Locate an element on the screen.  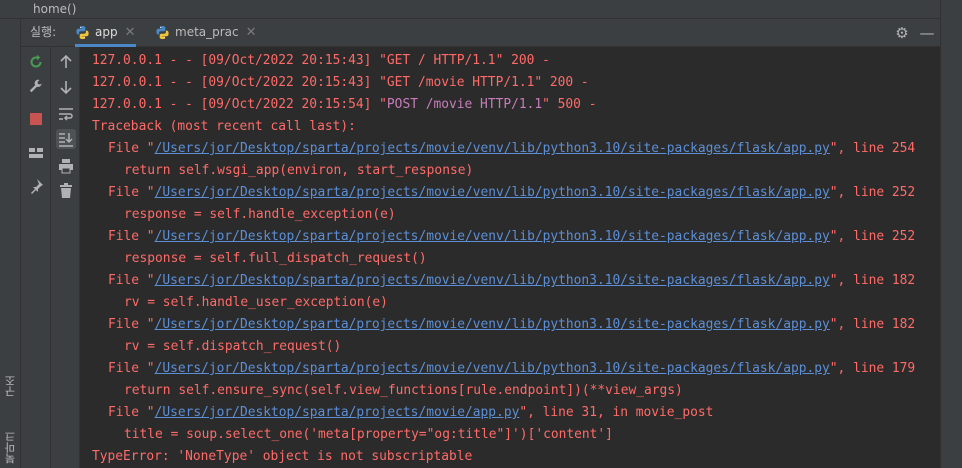
tab-meta-prac-label: meta_prac is located at coordinates (207, 32).